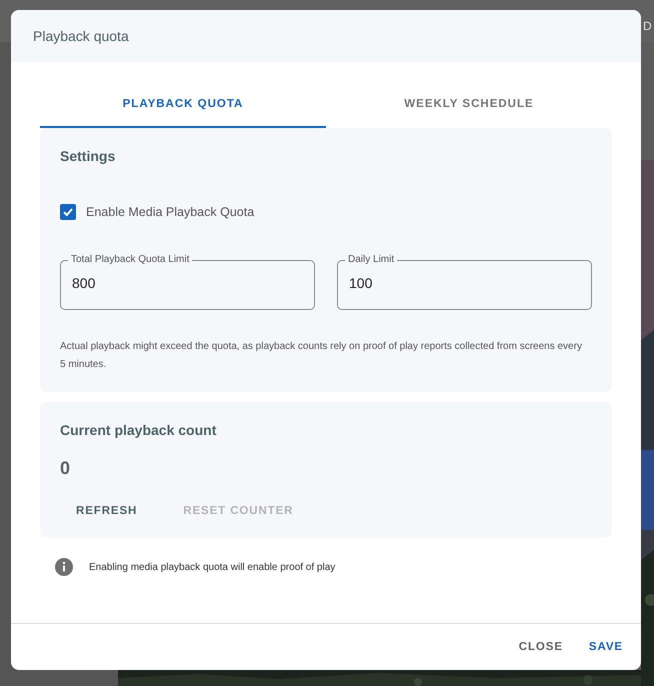  I want to click on input-field: Daily Limit 100, so click(464, 282).